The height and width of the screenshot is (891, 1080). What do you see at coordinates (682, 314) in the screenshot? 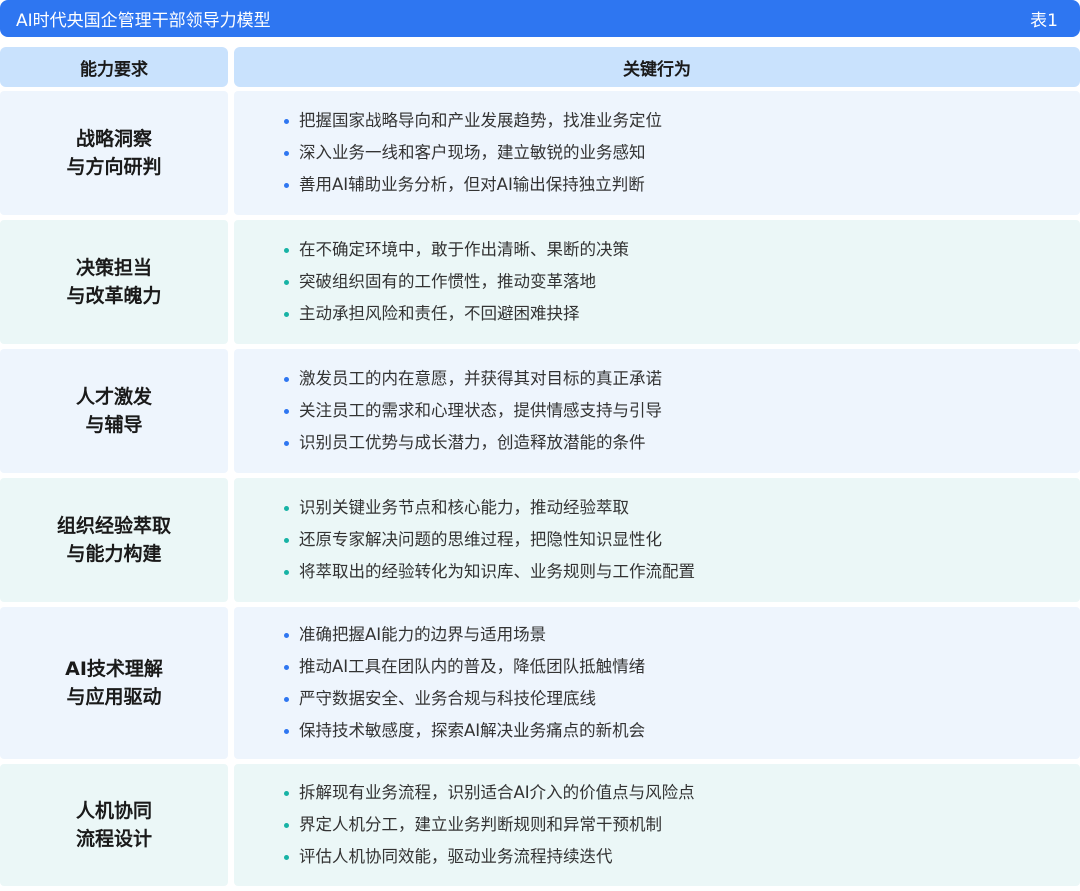
I see `behavior-item: 主动承担风险和责任，不回避困难抉择` at bounding box center [682, 314].